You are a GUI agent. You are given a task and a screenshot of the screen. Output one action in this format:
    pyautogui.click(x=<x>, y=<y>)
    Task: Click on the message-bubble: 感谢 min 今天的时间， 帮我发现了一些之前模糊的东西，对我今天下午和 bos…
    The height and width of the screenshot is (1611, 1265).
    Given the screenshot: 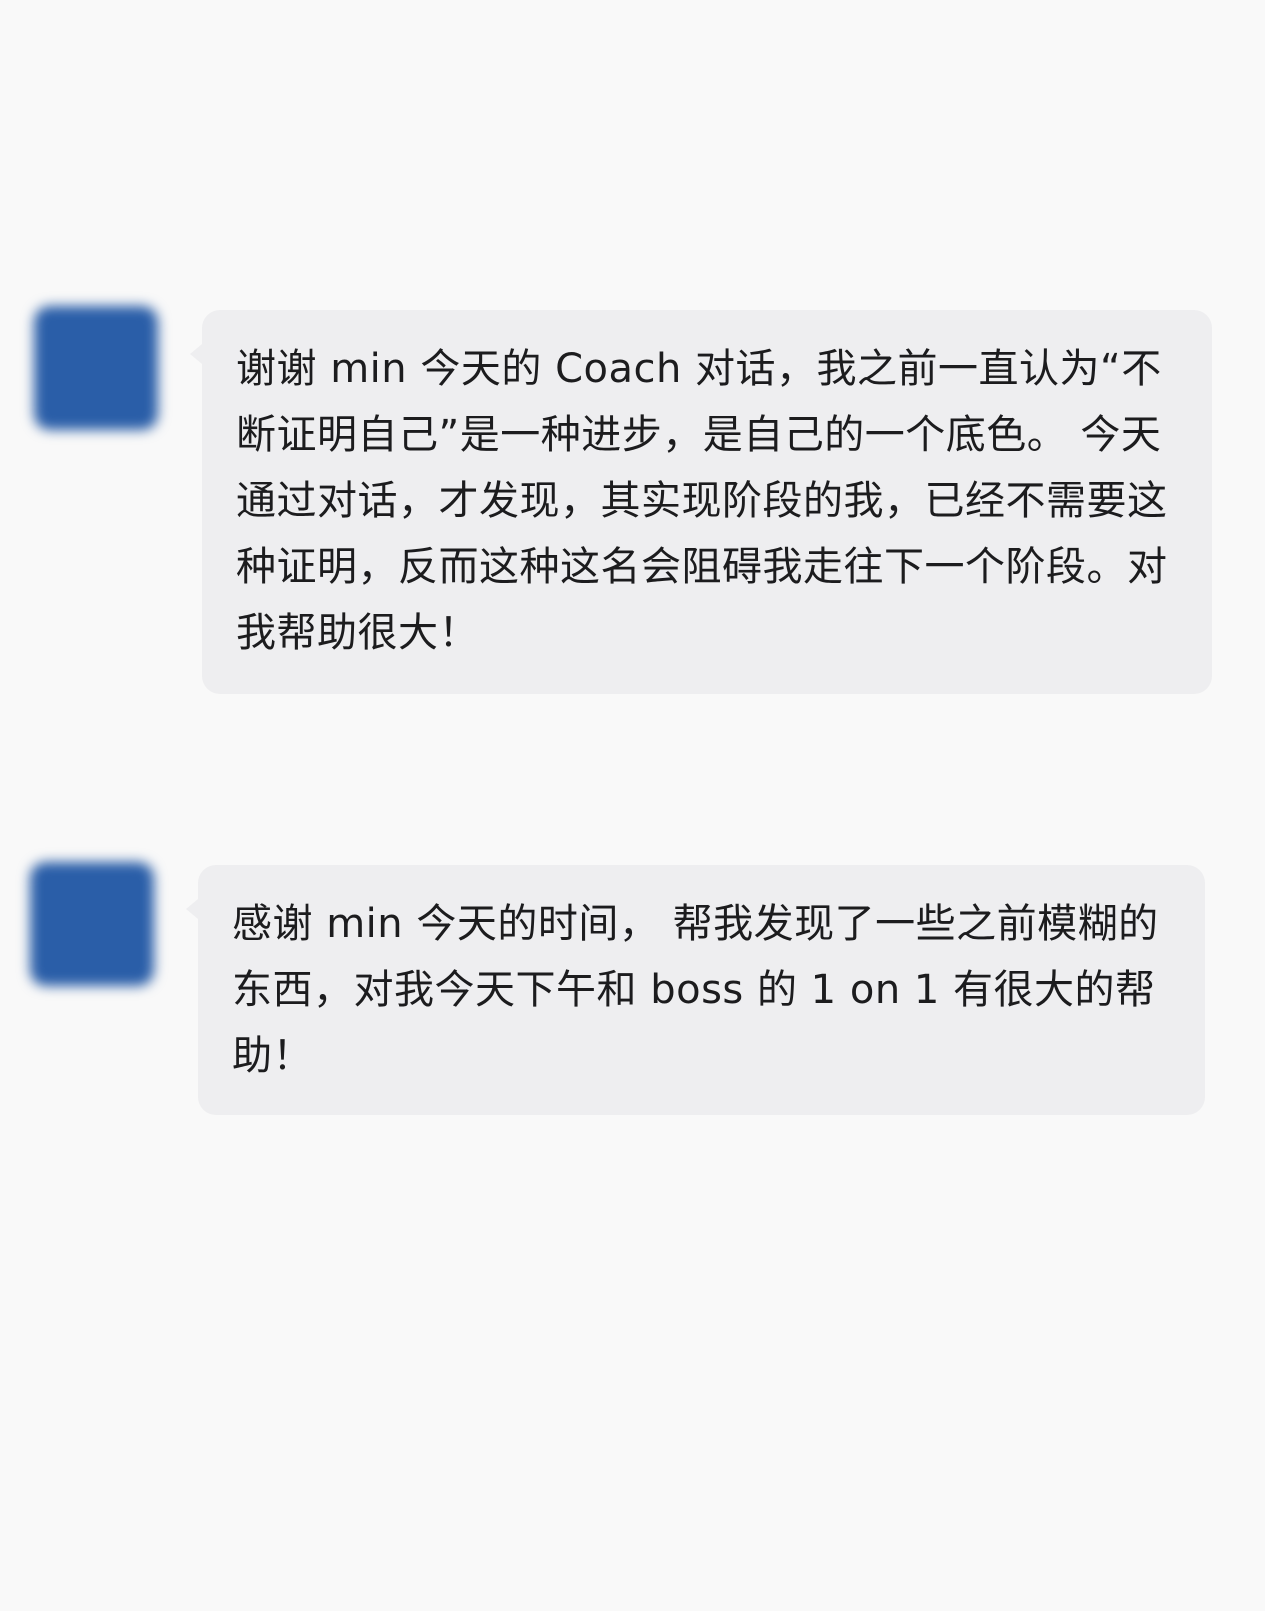 What is the action you would take?
    pyautogui.click(x=695, y=990)
    